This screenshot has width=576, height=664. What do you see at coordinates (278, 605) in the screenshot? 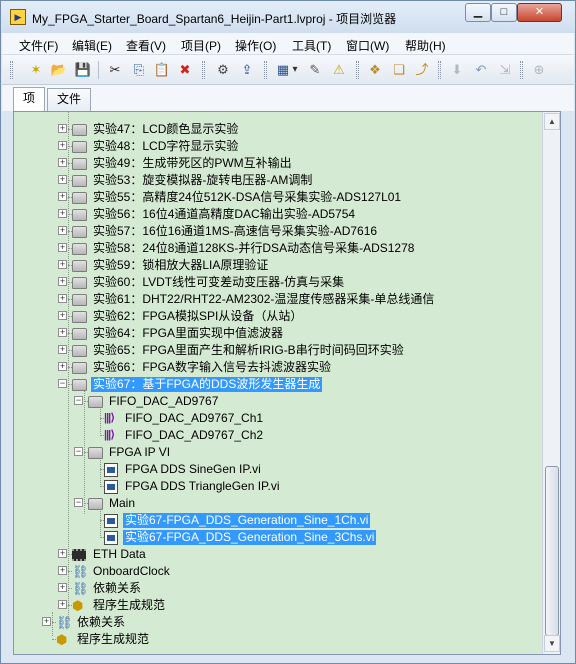
I see `tree-item-fpga-build-specs: + ⬢ 程序生成规范` at bounding box center [278, 605].